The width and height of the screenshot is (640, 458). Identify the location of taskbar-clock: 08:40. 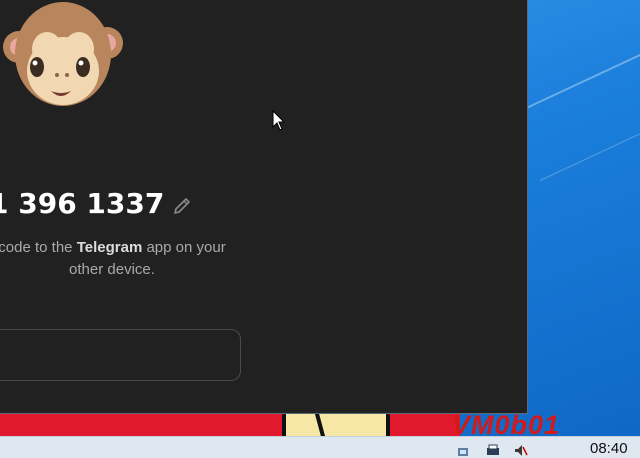
(609, 448).